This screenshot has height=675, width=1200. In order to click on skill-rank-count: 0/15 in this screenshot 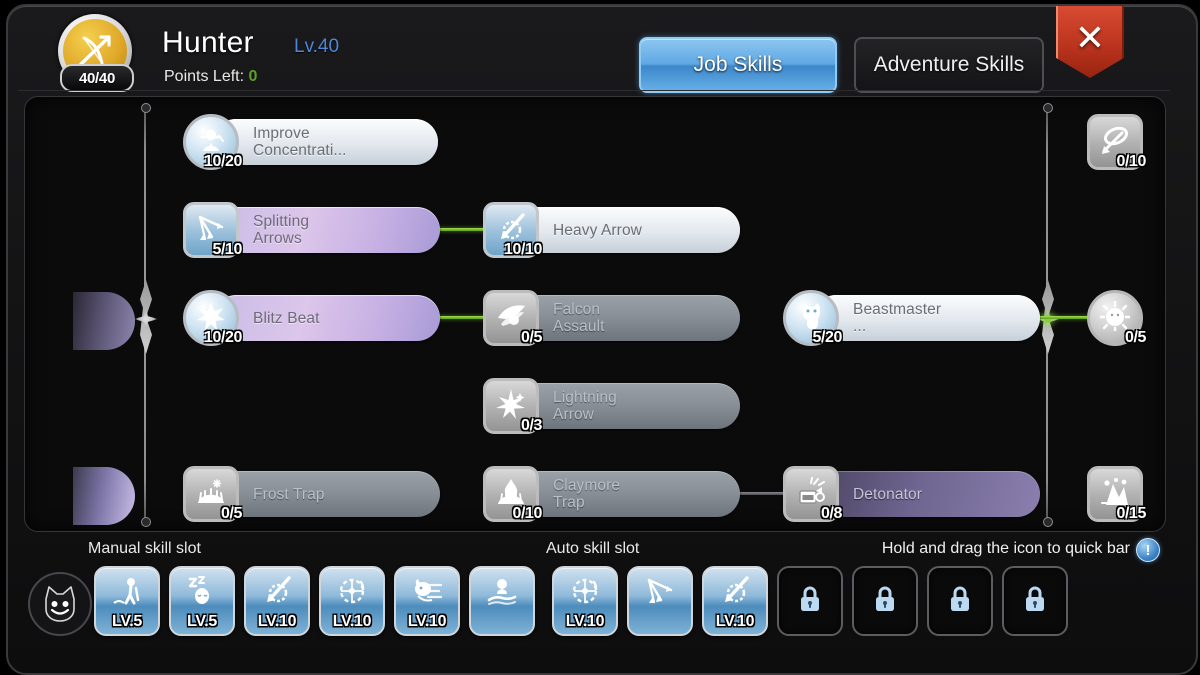, I will do `click(1131, 513)`.